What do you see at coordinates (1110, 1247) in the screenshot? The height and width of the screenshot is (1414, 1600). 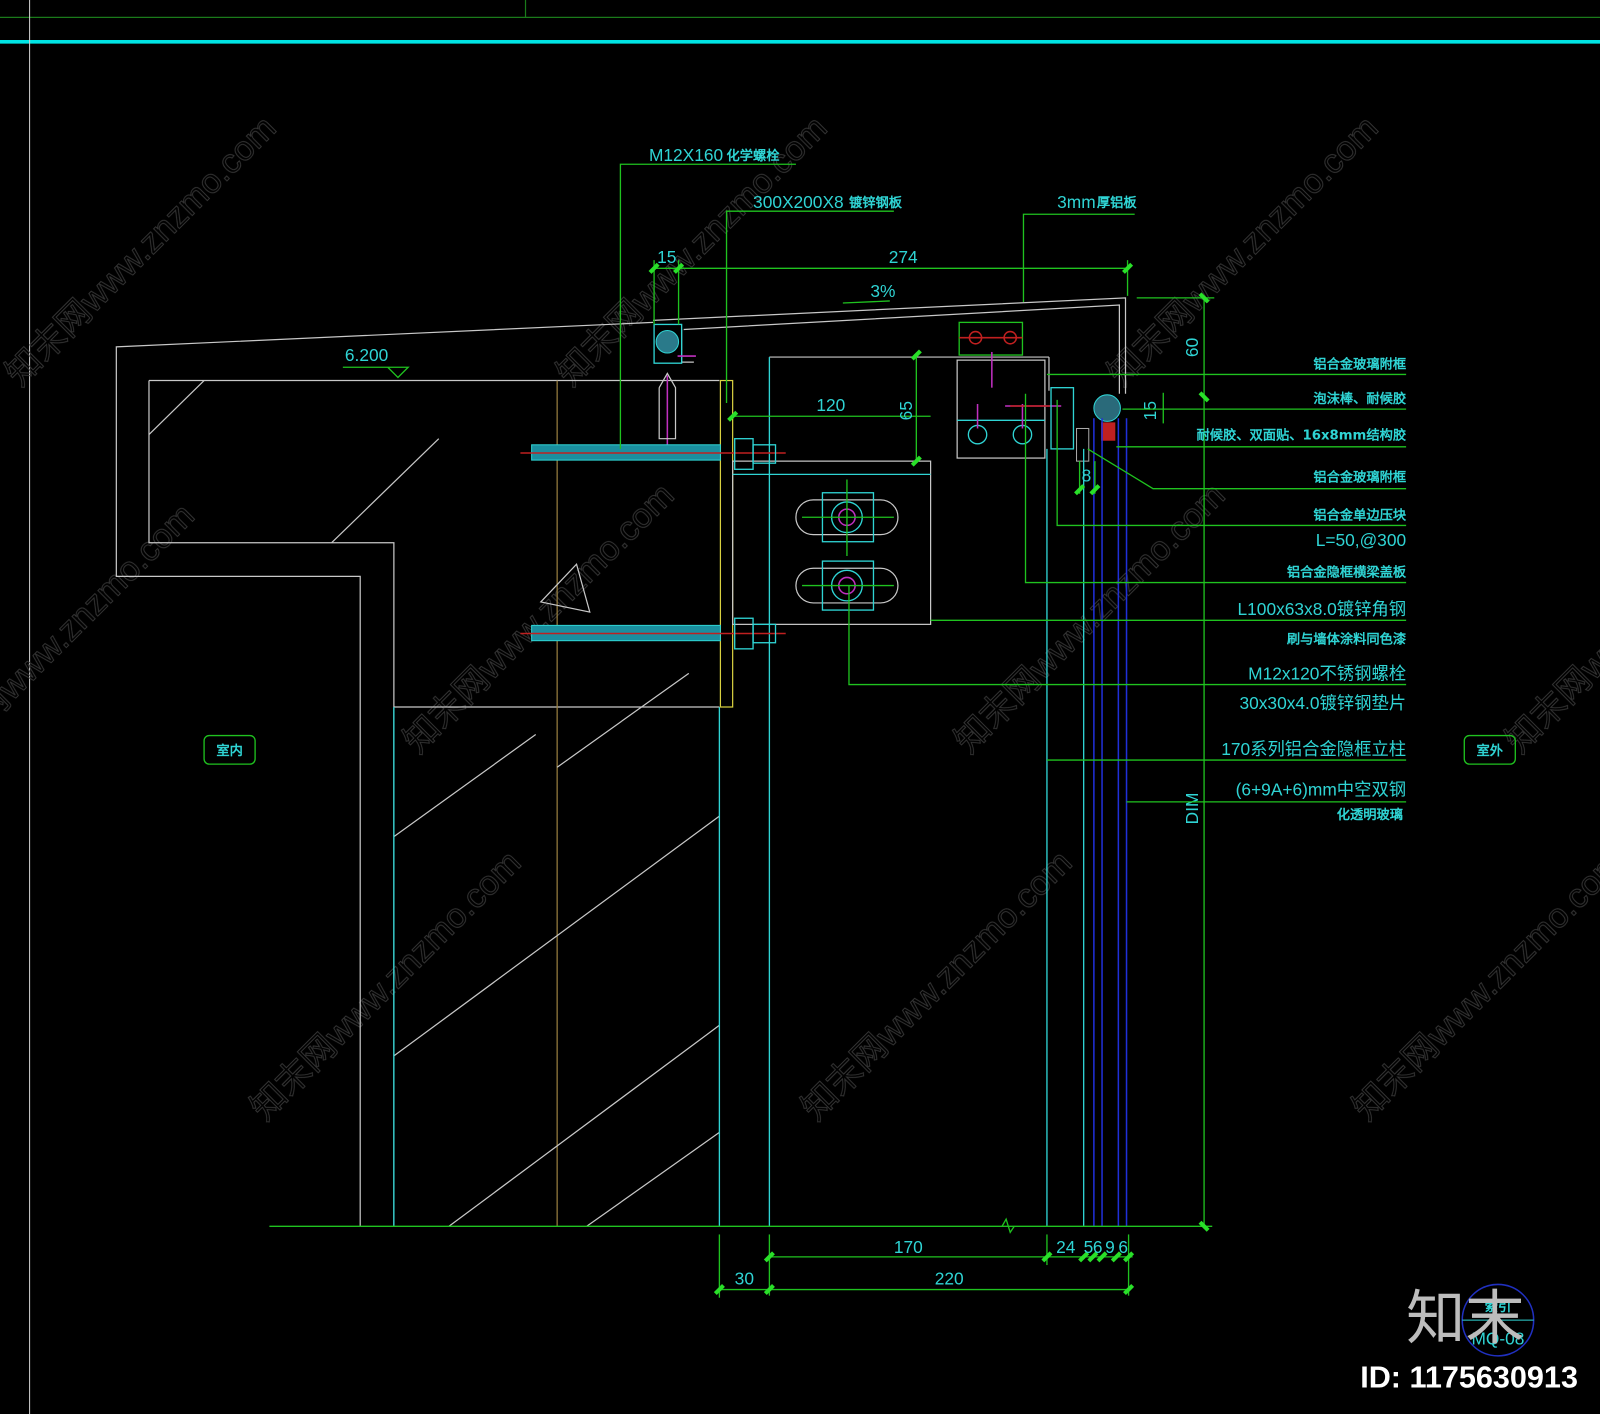 I see `dim-9: 9` at bounding box center [1110, 1247].